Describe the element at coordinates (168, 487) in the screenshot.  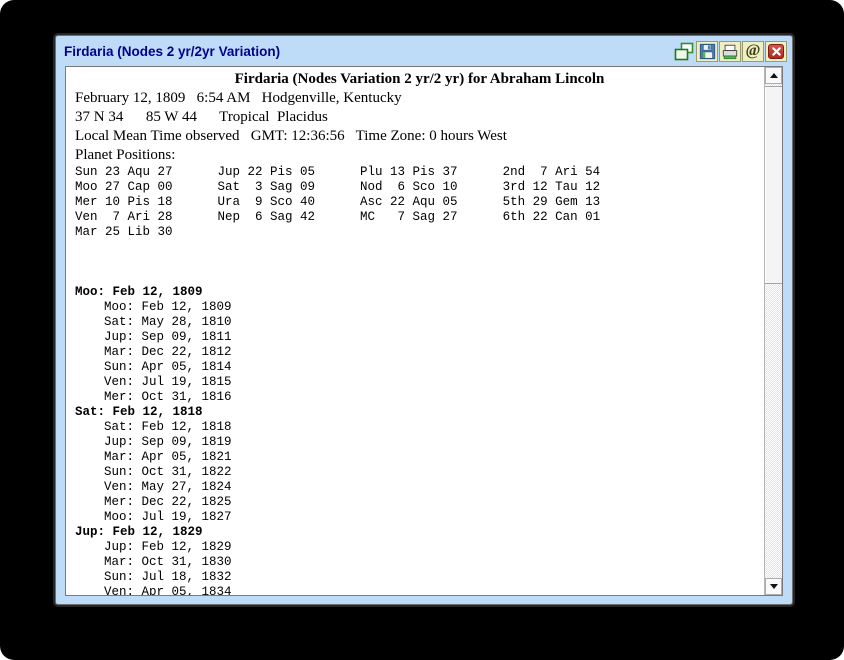
I see `firdaria-subperiod-row: Ven: May 27, 1824` at that location.